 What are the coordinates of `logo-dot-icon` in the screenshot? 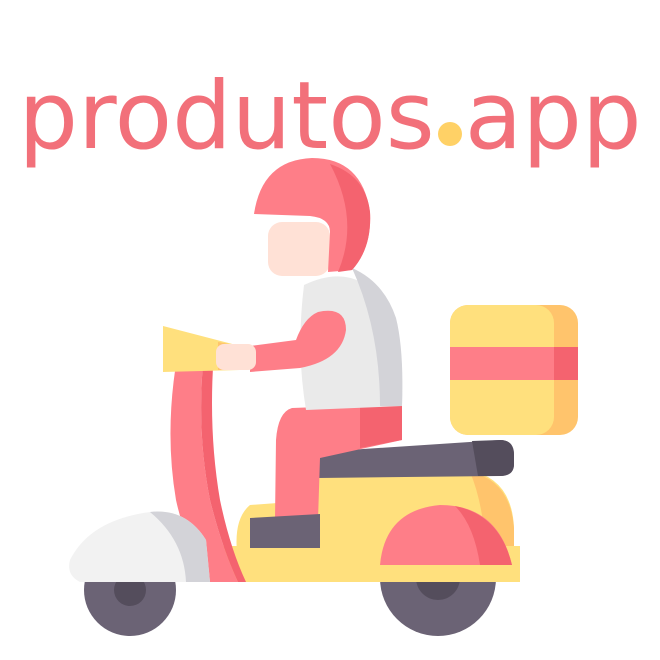 It's located at (449, 134).